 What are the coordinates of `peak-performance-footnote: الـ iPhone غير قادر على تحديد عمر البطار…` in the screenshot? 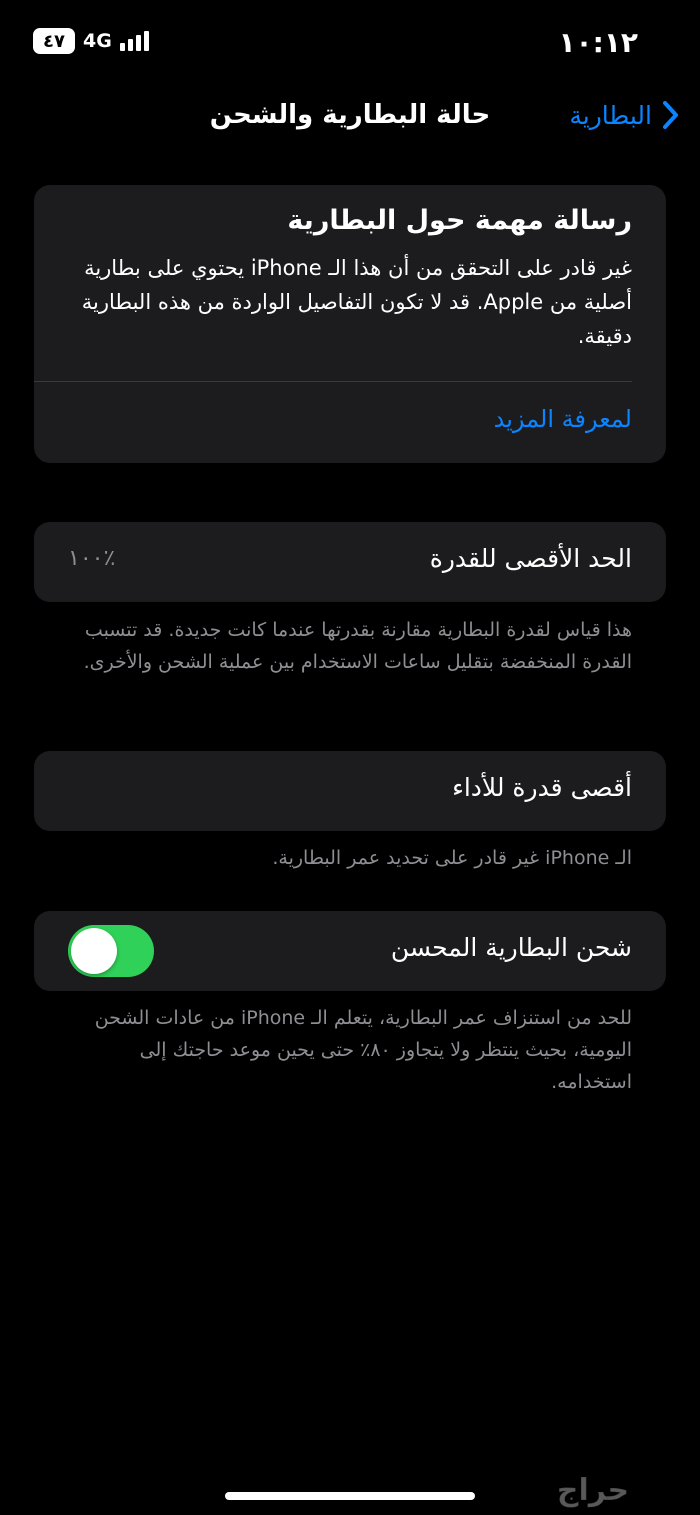 It's located at (452, 858).